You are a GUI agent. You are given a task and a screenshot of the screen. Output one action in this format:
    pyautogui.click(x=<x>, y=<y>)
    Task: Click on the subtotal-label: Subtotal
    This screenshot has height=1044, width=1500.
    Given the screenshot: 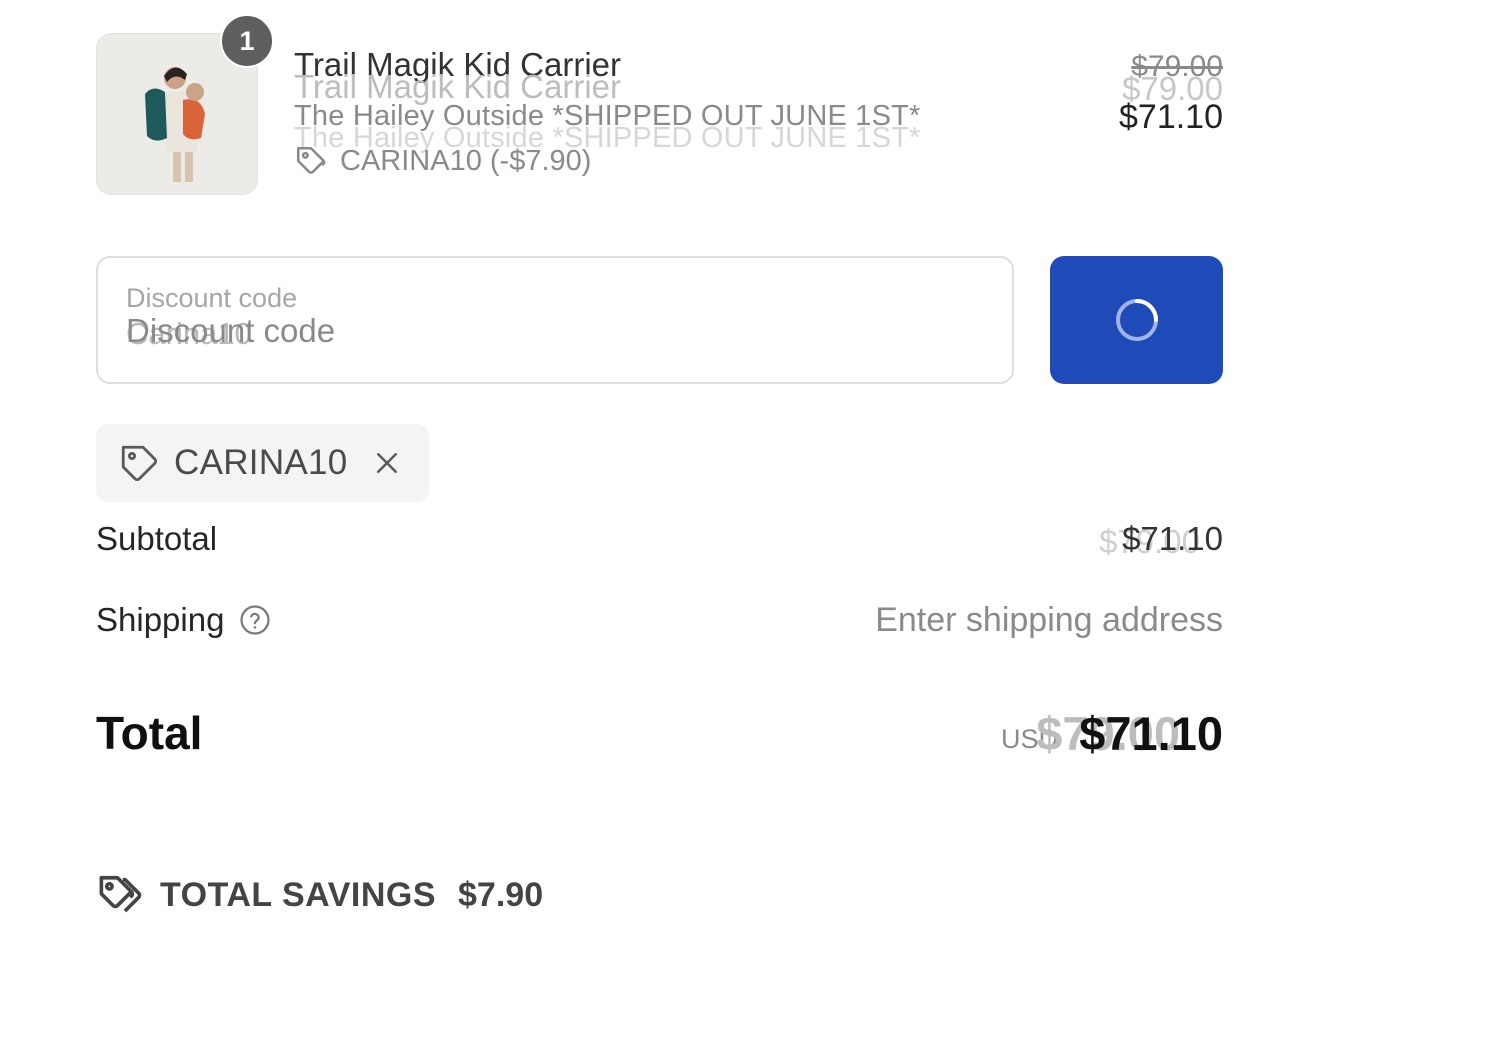 What is the action you would take?
    pyautogui.click(x=157, y=538)
    